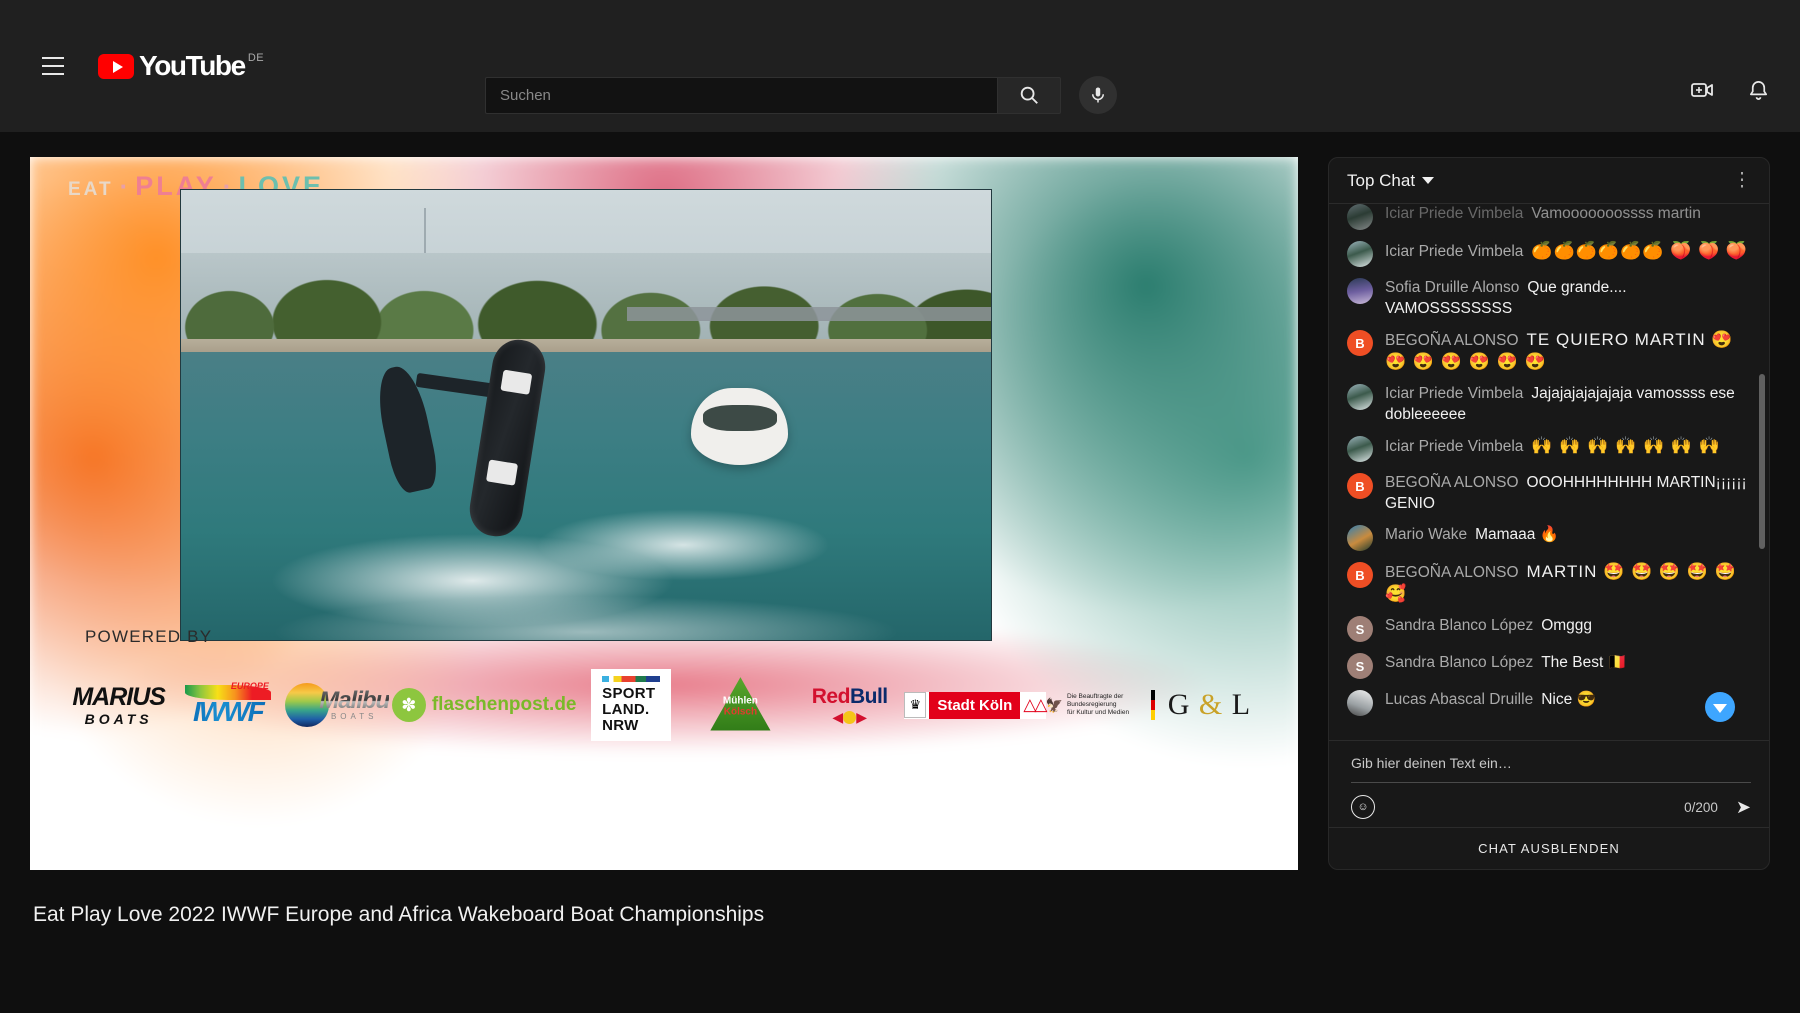 This screenshot has height=1013, width=1800. I want to click on chat-text: The Best 🇧🇪, so click(1584, 662).